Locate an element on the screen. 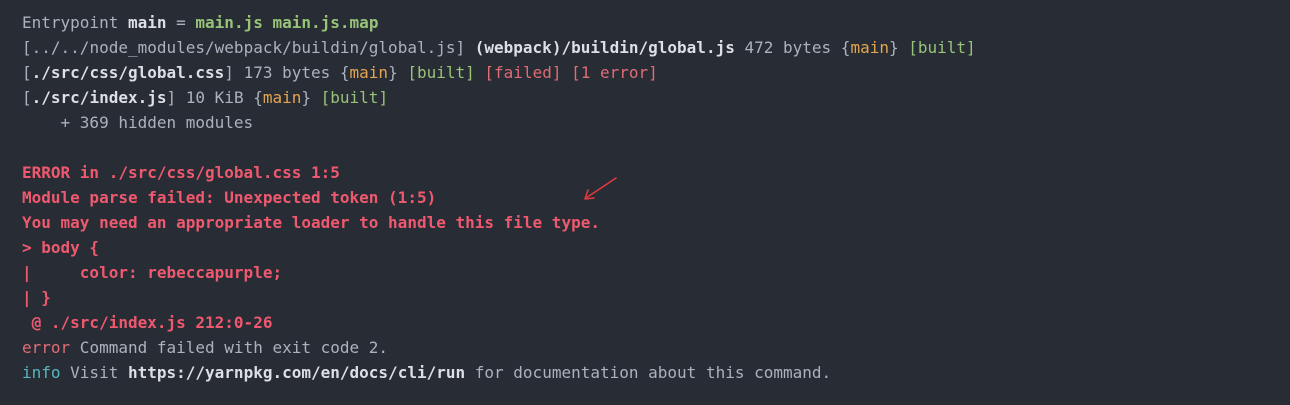 The height and width of the screenshot is (405, 1290). error-code-line-1: > body { is located at coordinates (61, 247).